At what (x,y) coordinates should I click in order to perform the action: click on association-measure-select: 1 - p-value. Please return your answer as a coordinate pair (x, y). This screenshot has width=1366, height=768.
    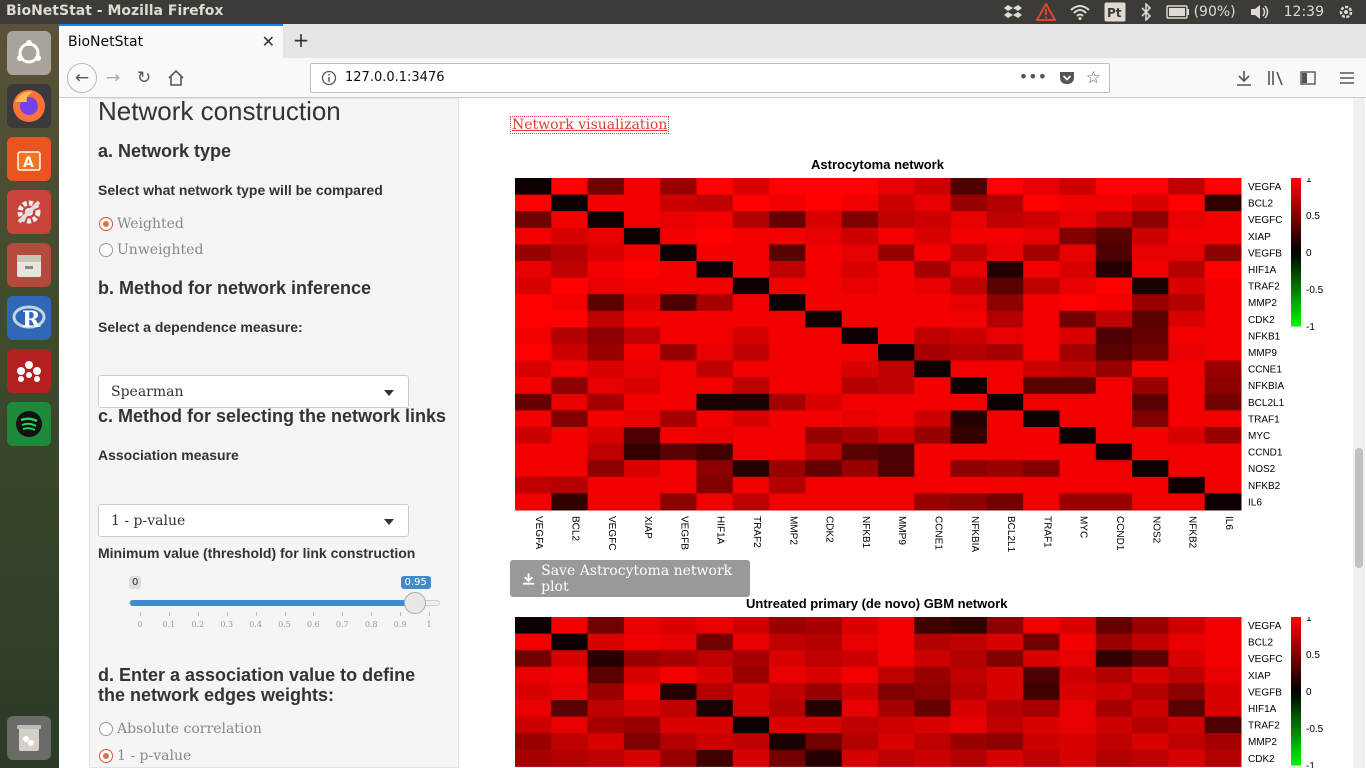
    Looking at the image, I should click on (253, 520).